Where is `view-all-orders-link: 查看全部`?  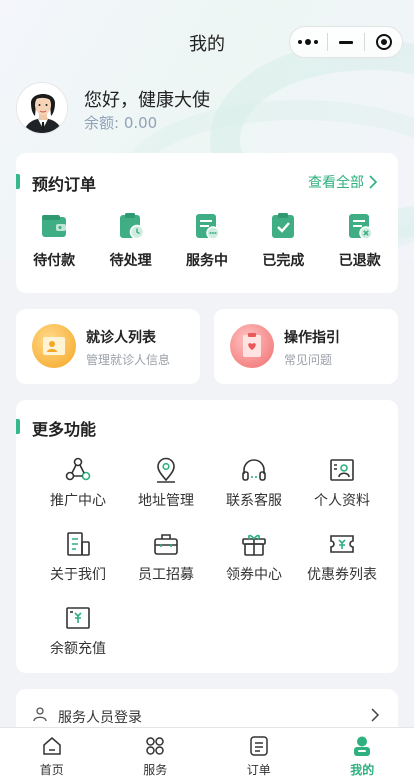
view-all-orders-link: 查看全部 is located at coordinates (343, 182).